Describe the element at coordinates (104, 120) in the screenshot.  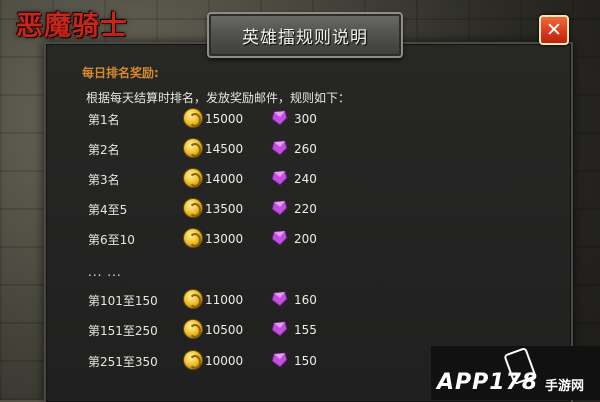
I see `rank-label: 第1名` at that location.